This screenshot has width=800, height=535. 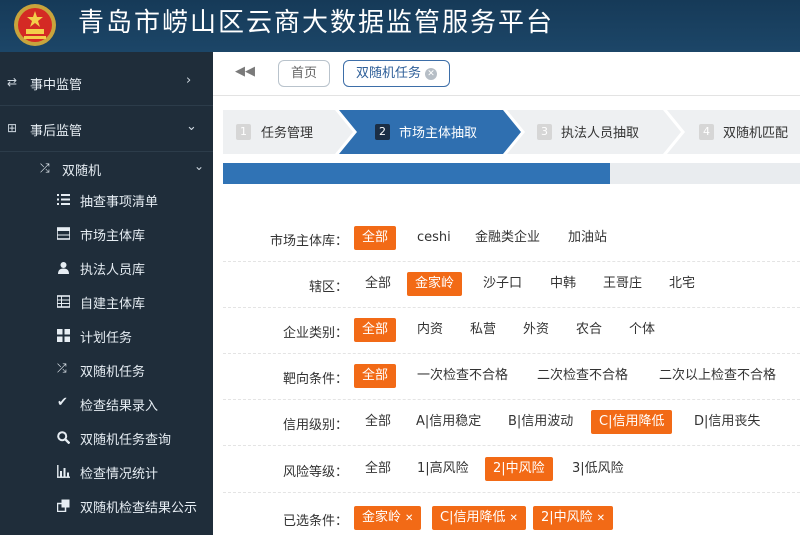 What do you see at coordinates (113, 236) in the screenshot?
I see `sidebar-item-label: 市场主体库` at bounding box center [113, 236].